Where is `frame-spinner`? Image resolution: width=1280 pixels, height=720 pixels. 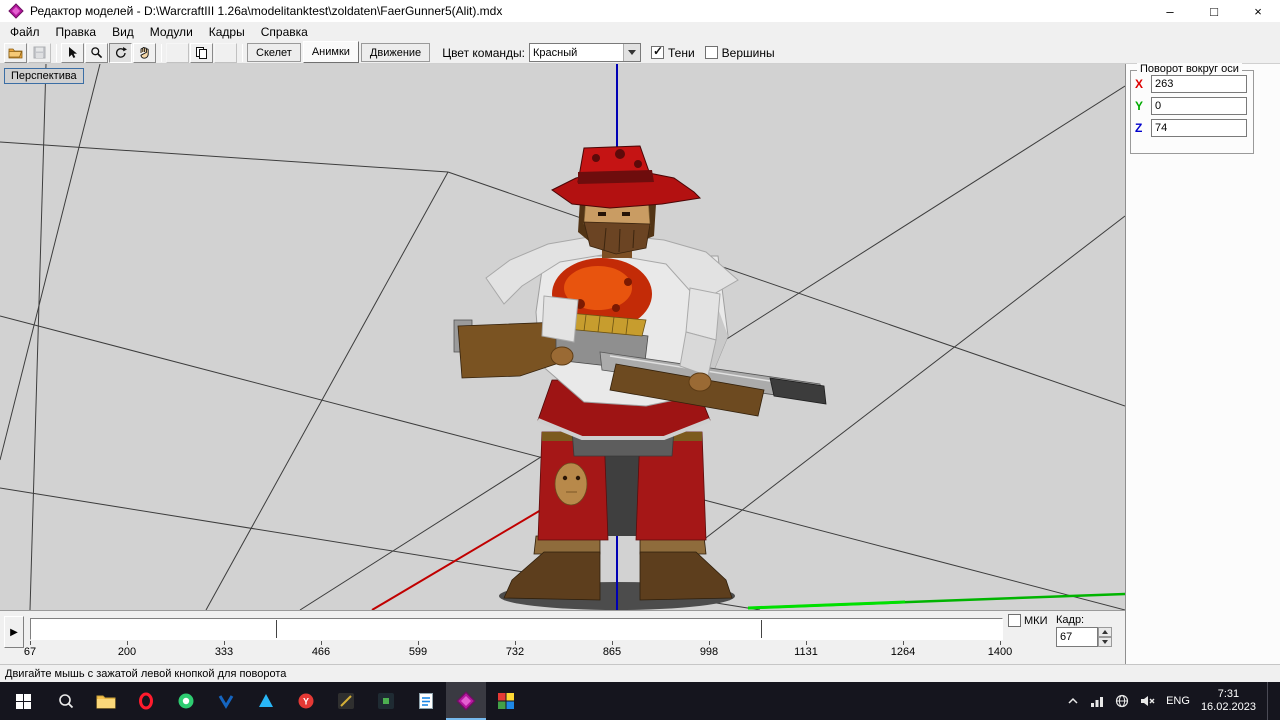
frame-spinner is located at coordinates (1105, 637).